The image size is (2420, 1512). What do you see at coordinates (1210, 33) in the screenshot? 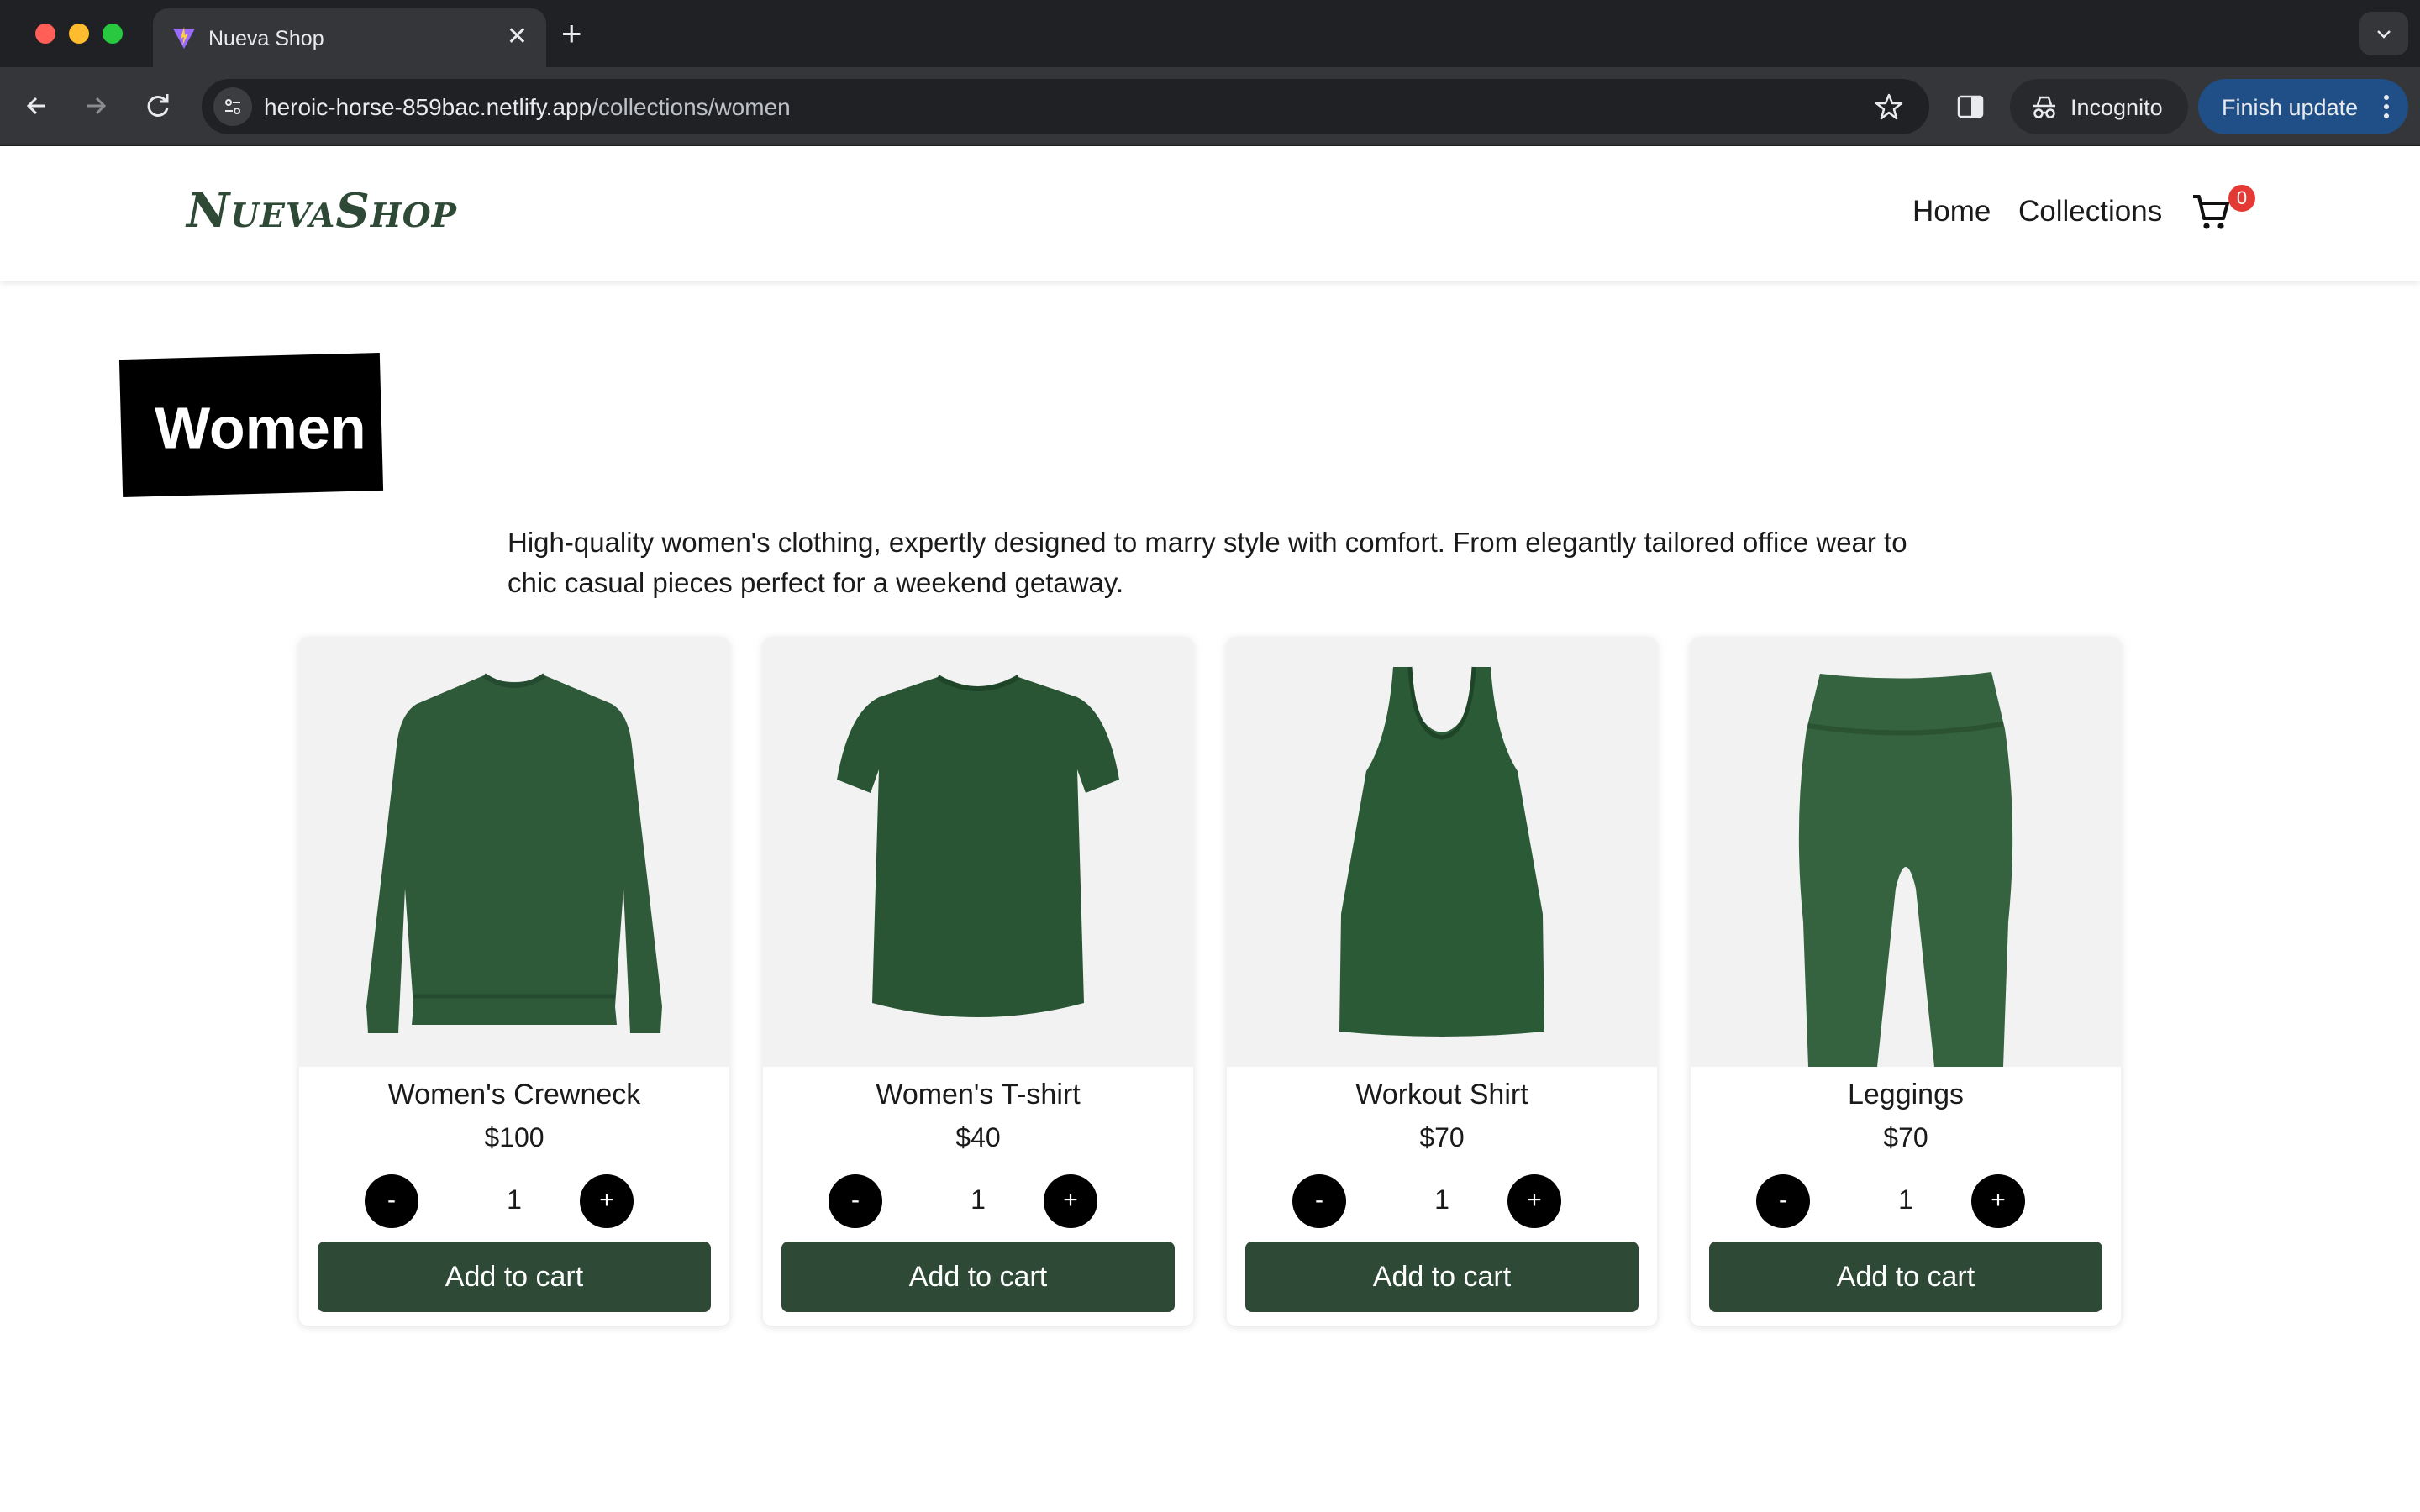
I see `browser-tab-strip: Nueva Shop ✕ +` at bounding box center [1210, 33].